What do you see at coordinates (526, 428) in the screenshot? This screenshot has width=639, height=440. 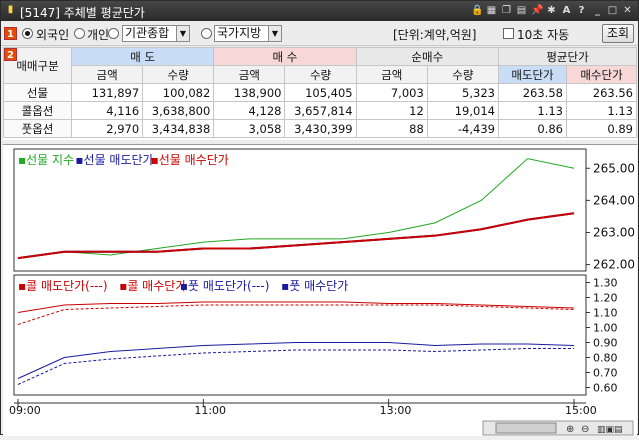 I see `scroll-thumb` at bounding box center [526, 428].